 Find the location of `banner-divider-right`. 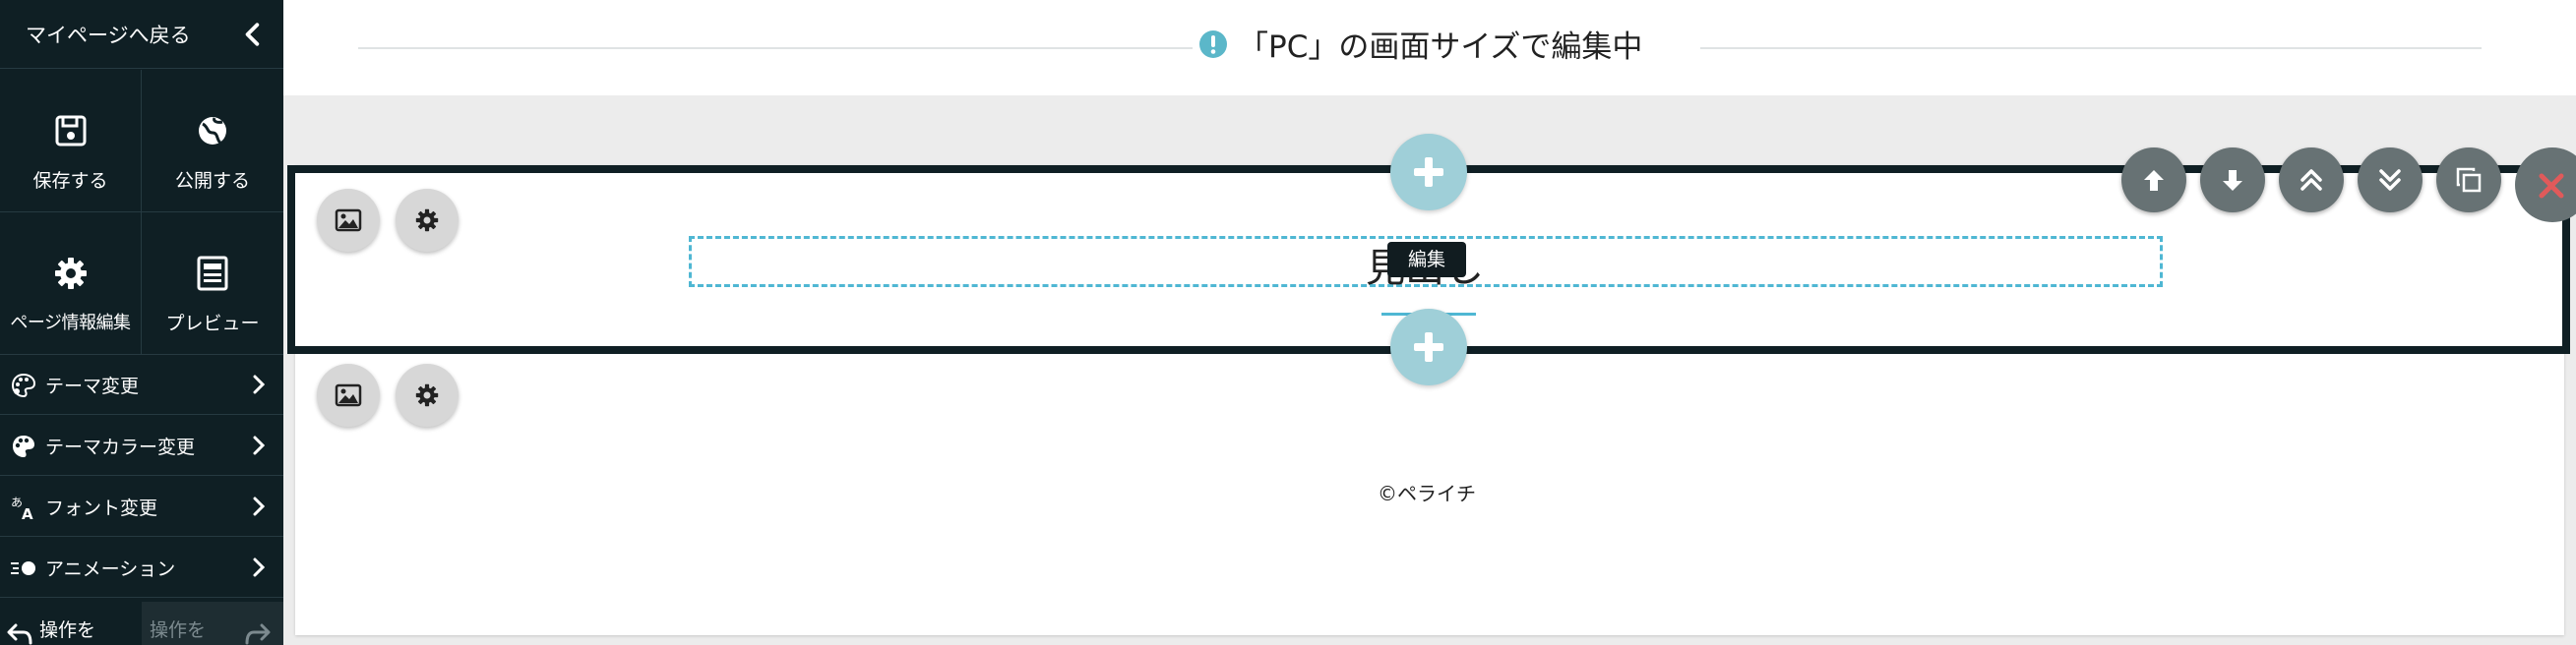

banner-divider-right is located at coordinates (2091, 48).